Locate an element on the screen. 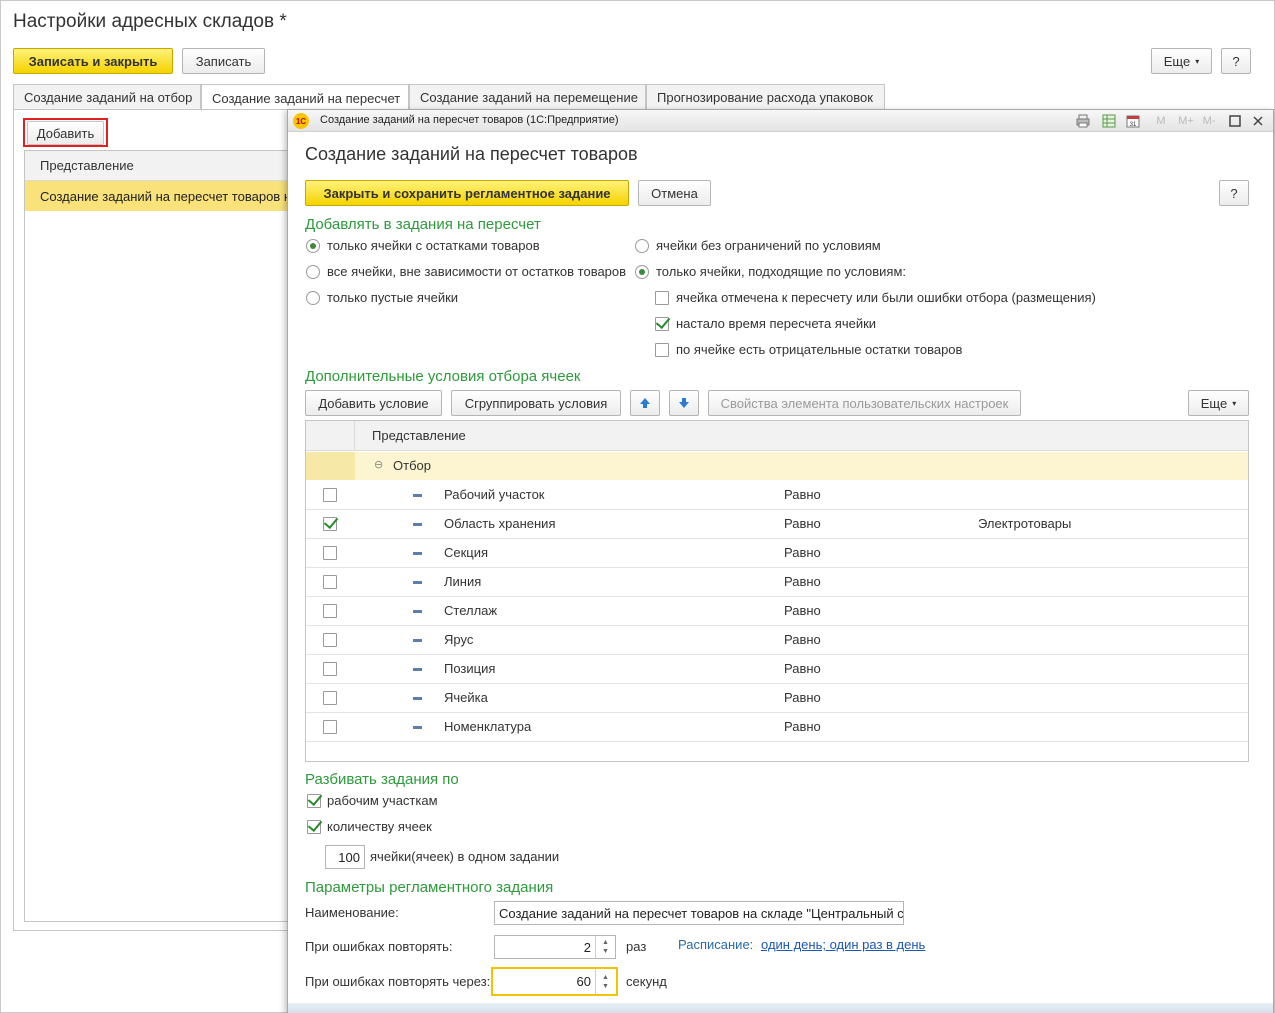 The width and height of the screenshot is (1275, 1013). filter-row-name: Ячейка is located at coordinates (466, 697).